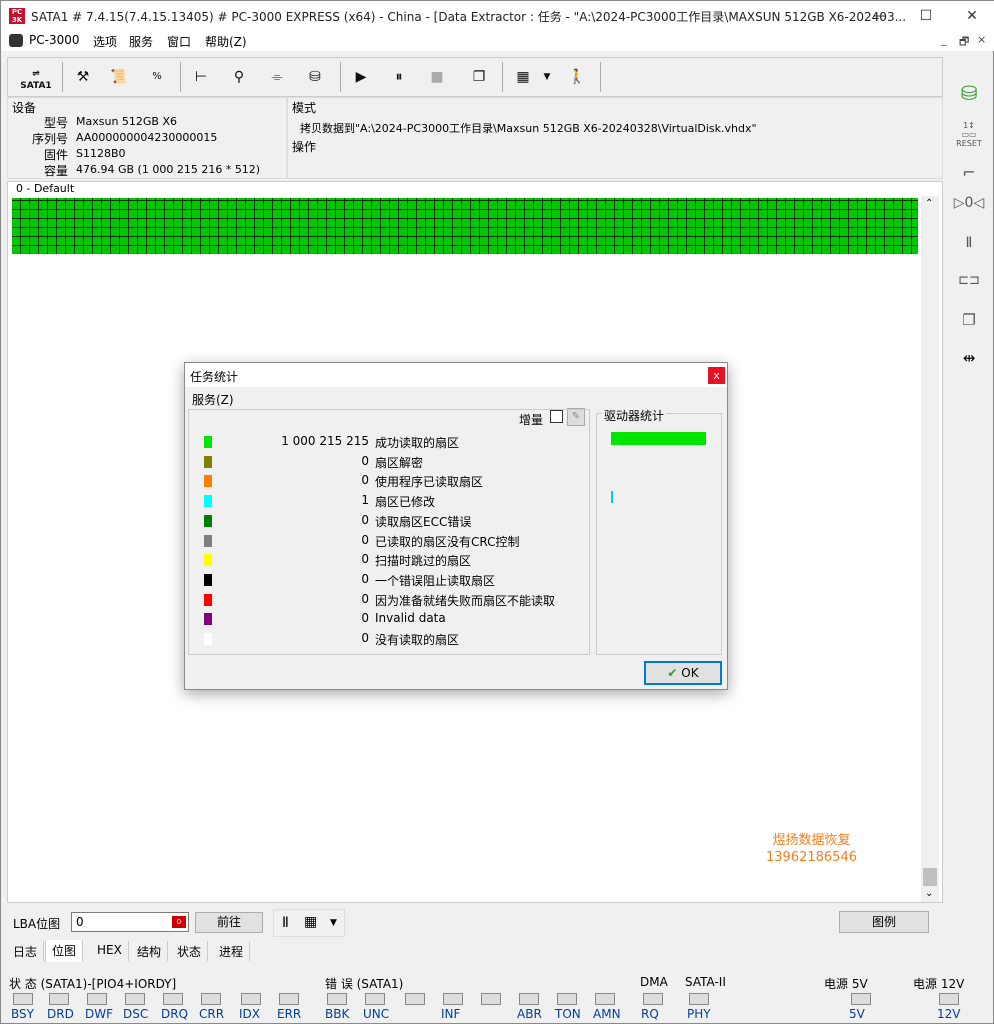  Describe the element at coordinates (475, 951) in the screenshot. I see `view-tabs: 日志 位图 HEX 结构 状态 进程` at that location.